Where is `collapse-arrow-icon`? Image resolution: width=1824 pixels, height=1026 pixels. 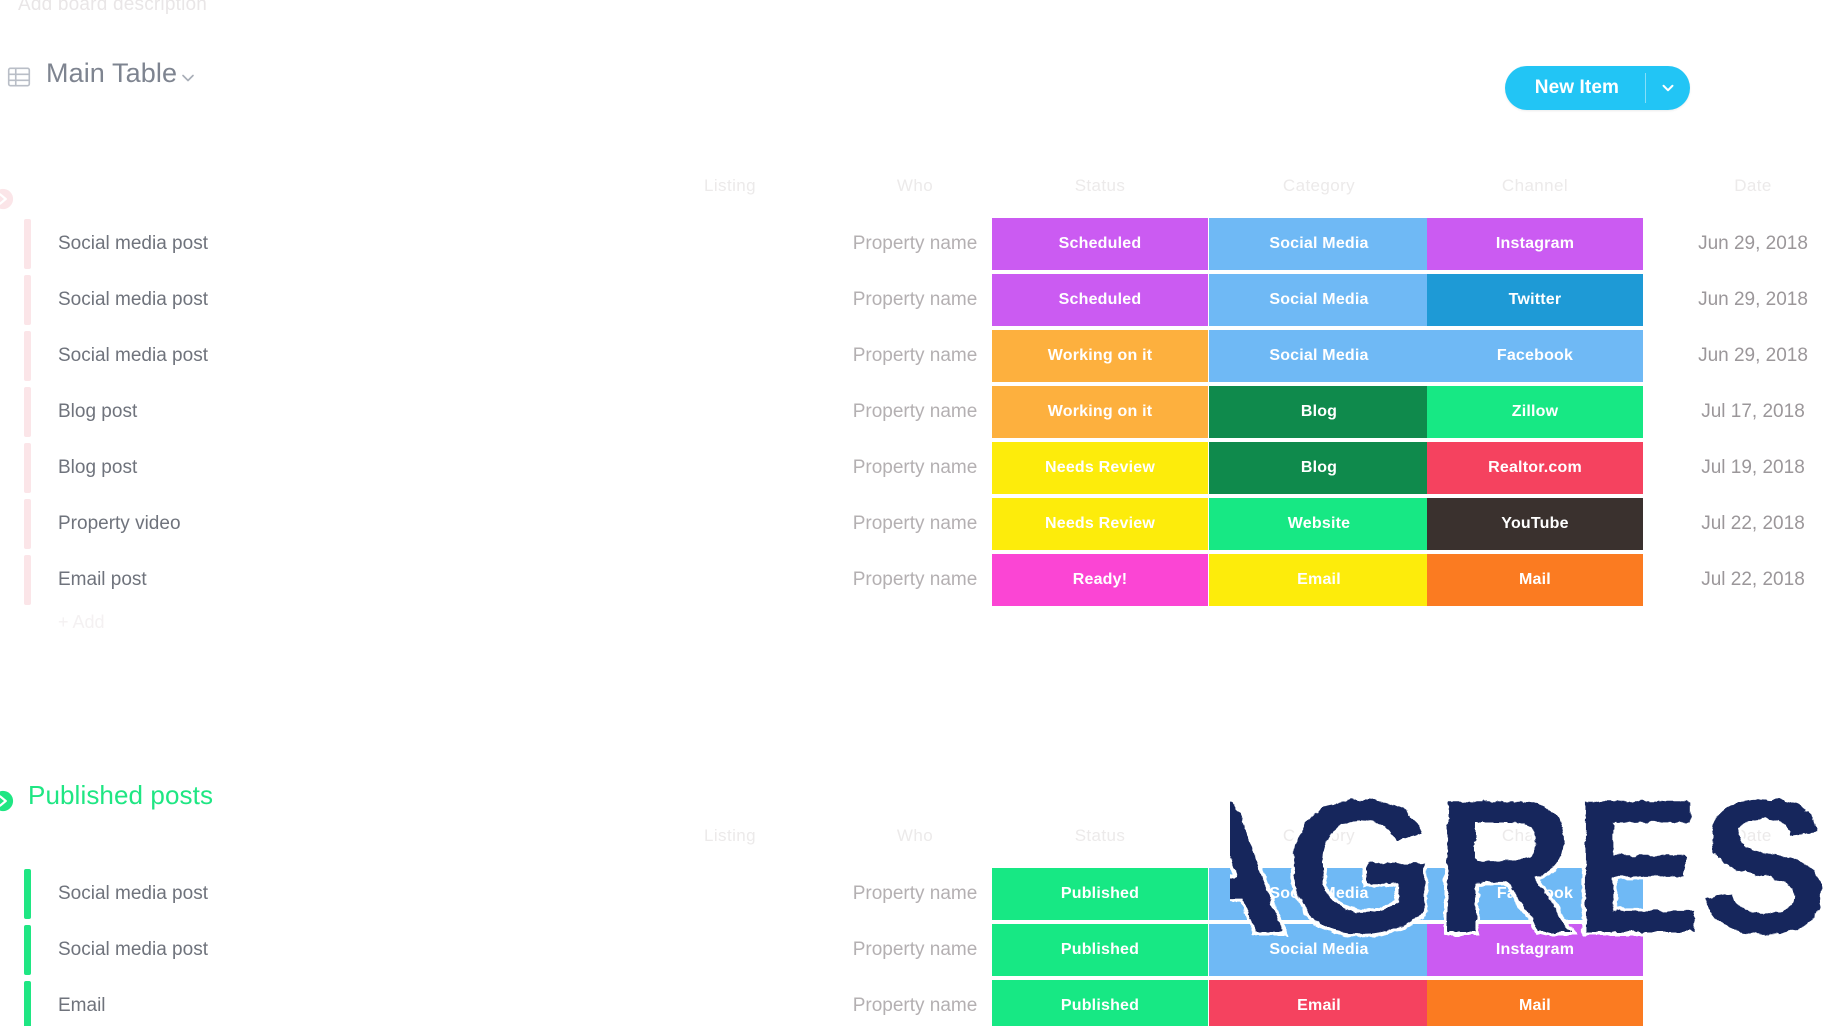 collapse-arrow-icon is located at coordinates (7, 801).